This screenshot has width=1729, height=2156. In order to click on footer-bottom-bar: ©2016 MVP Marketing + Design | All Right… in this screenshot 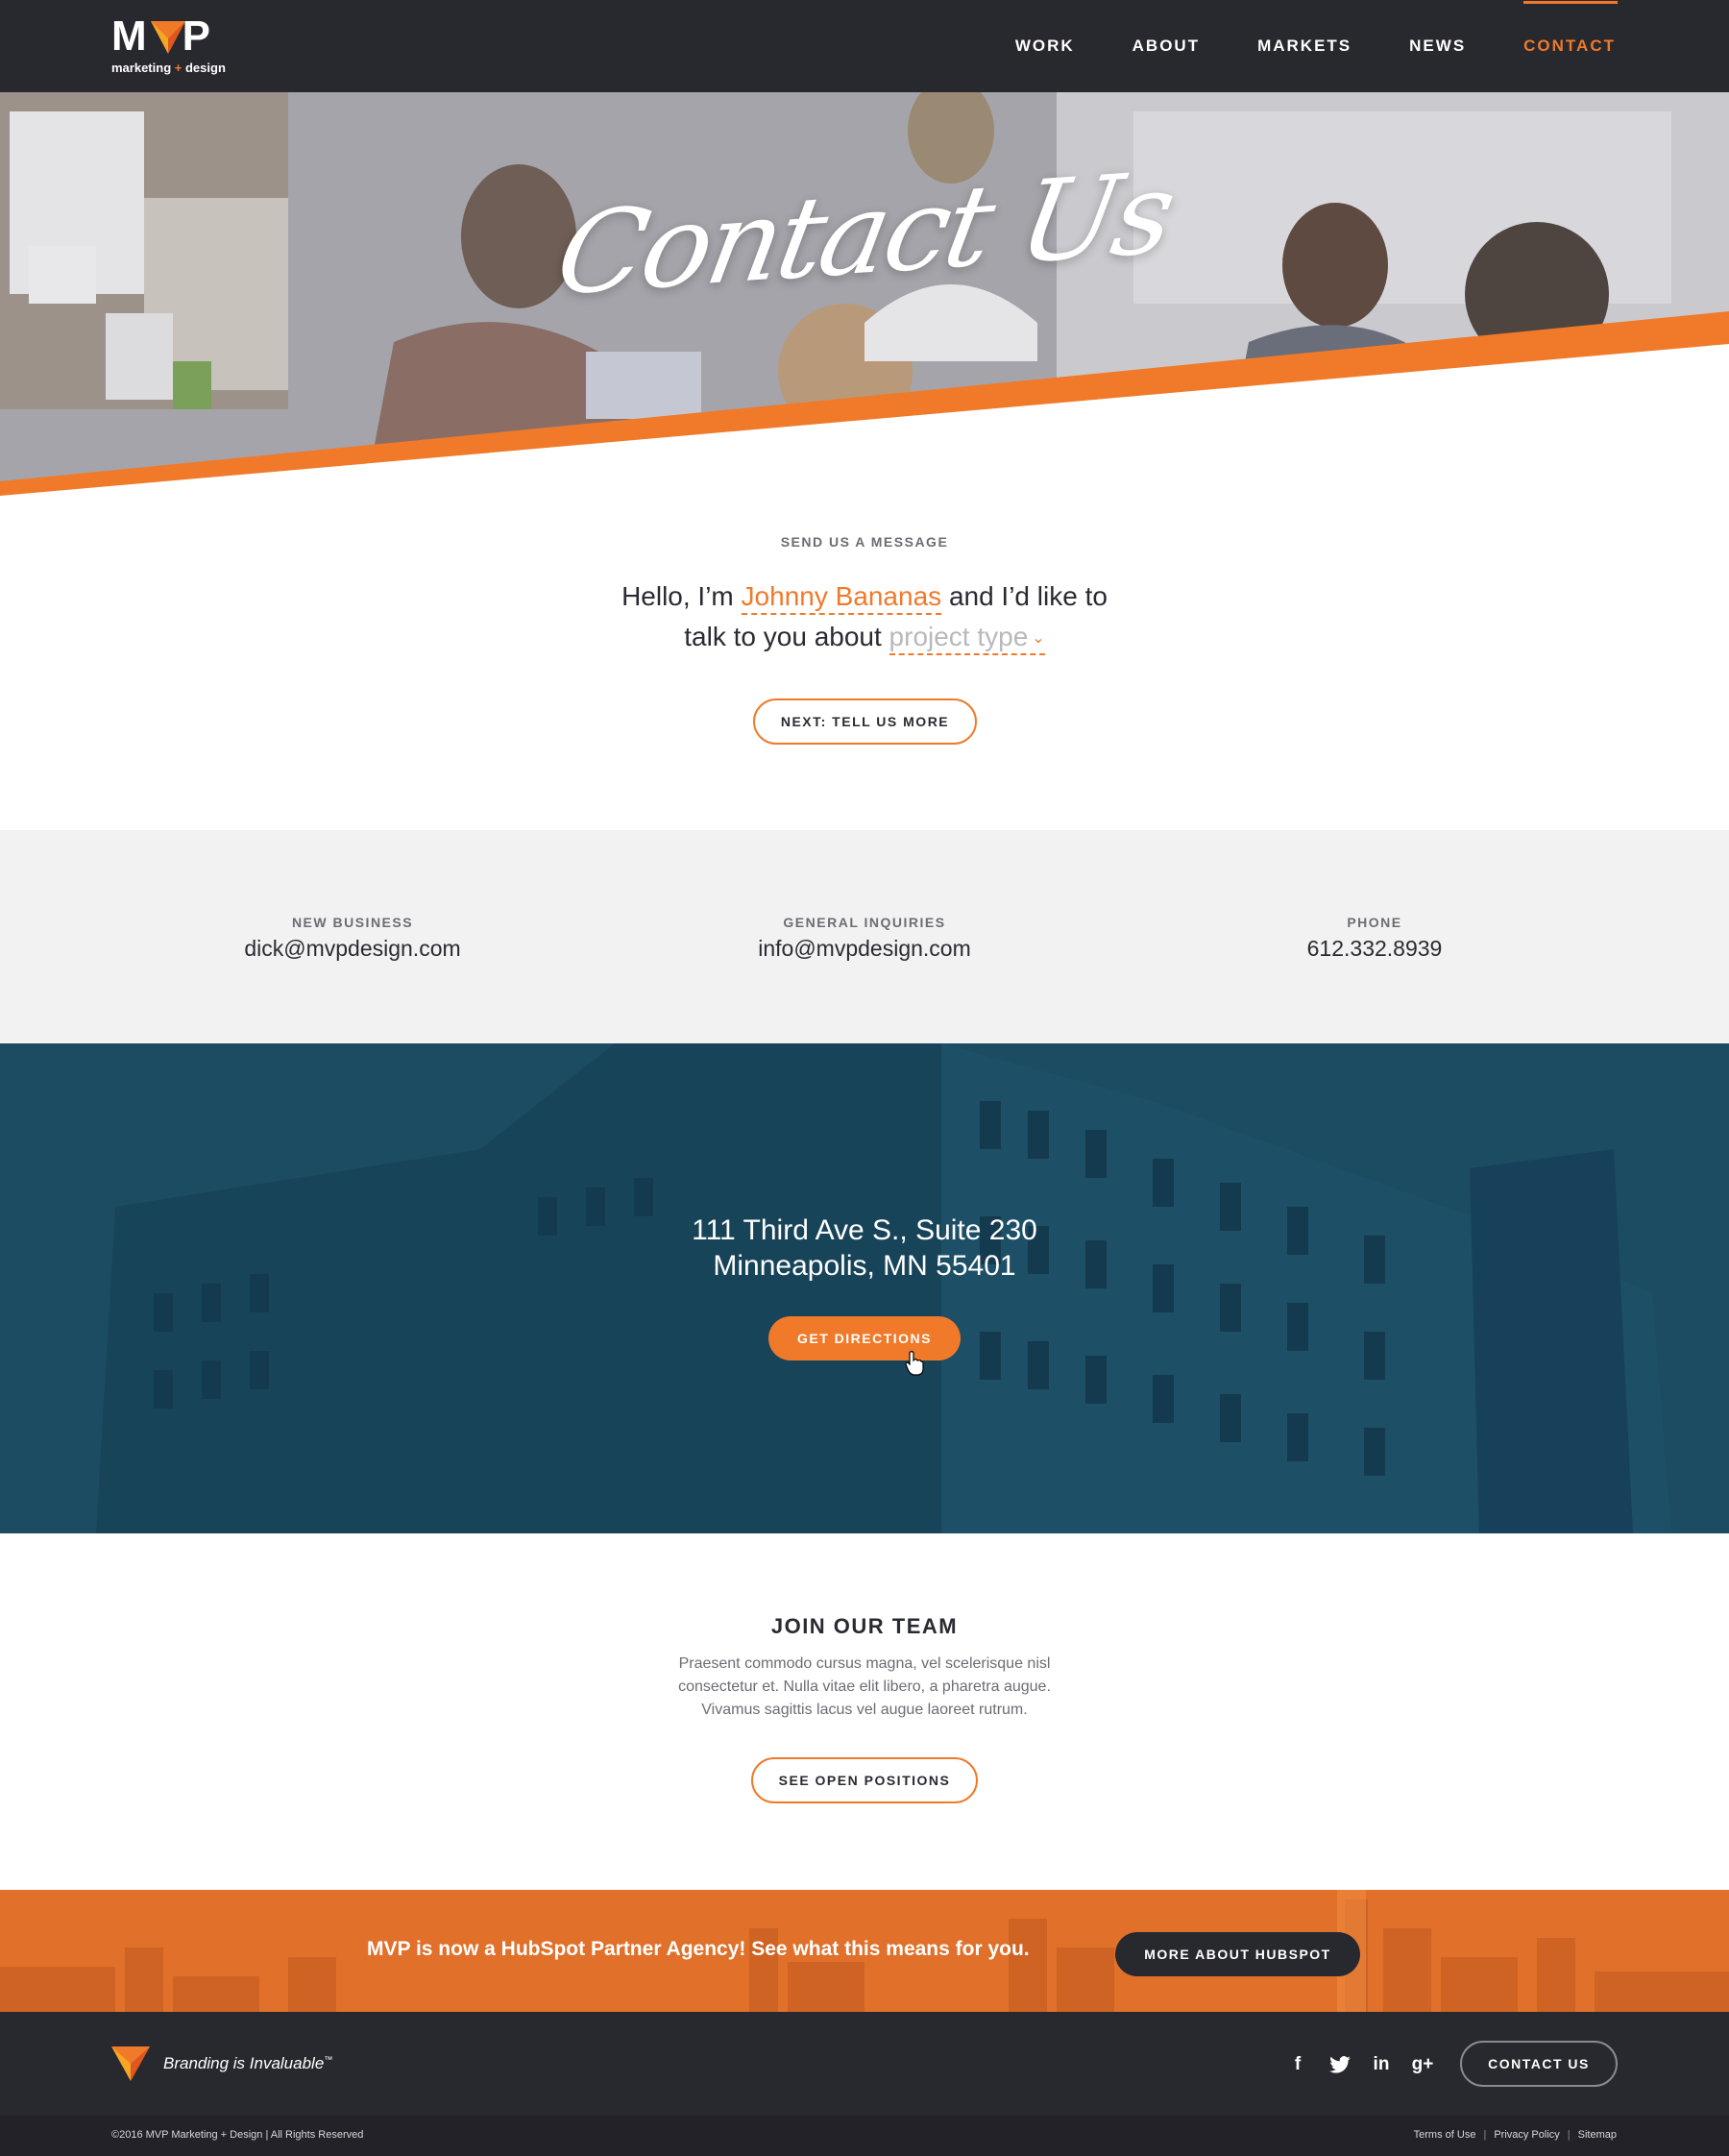, I will do `click(864, 2136)`.